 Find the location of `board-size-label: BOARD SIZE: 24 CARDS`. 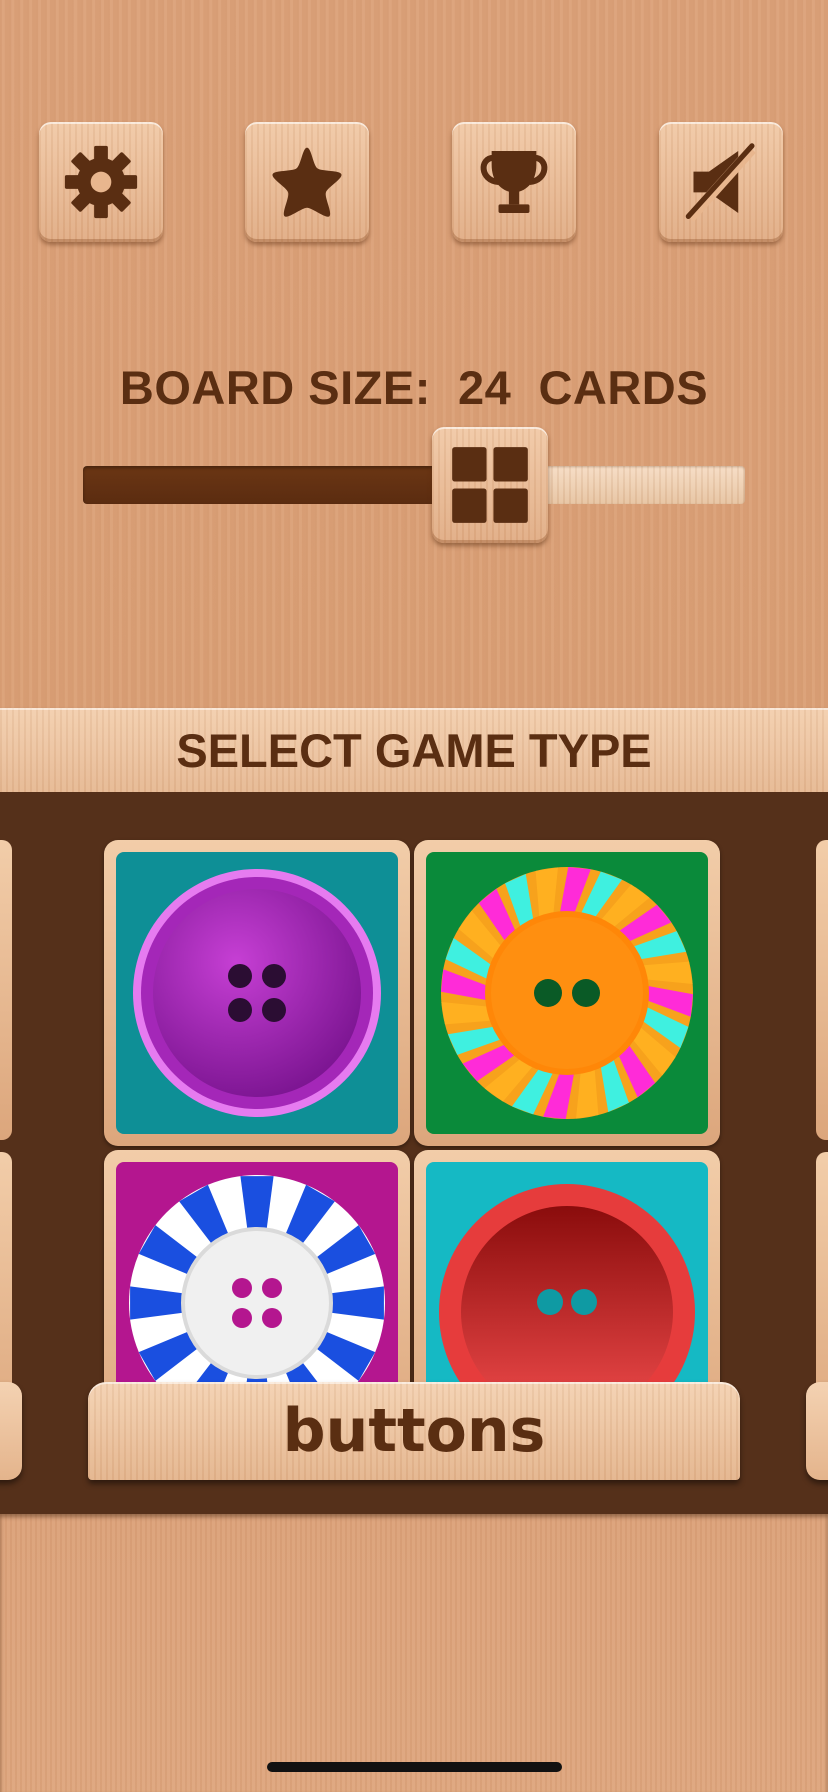

board-size-label: BOARD SIZE: 24 CARDS is located at coordinates (414, 387).